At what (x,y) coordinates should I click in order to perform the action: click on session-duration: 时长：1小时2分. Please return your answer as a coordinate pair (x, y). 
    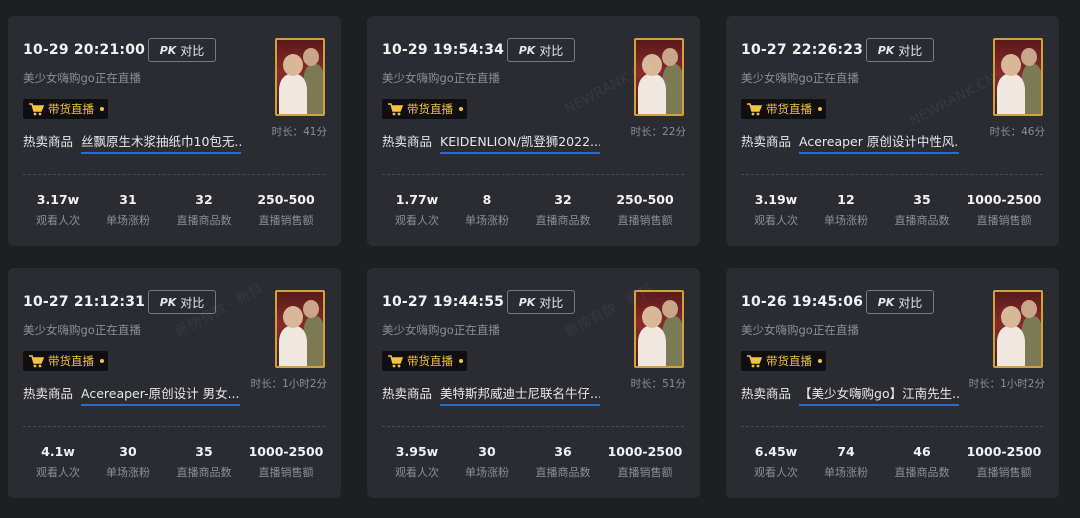
    Looking at the image, I should click on (1006, 384).